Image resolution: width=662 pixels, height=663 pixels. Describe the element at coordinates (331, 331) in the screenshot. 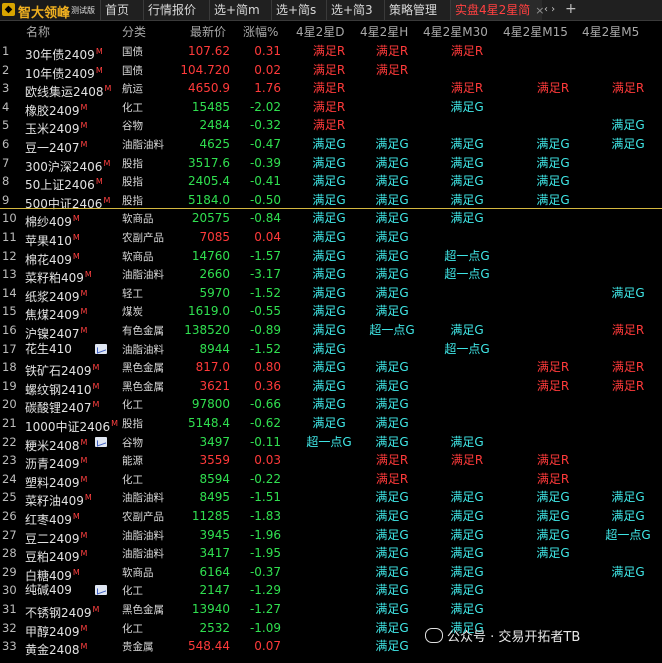

I see `table-row: 16 沪镍2407M 有色金属 138520 -0.89 满足G 超一点G 满足G 满足R` at that location.